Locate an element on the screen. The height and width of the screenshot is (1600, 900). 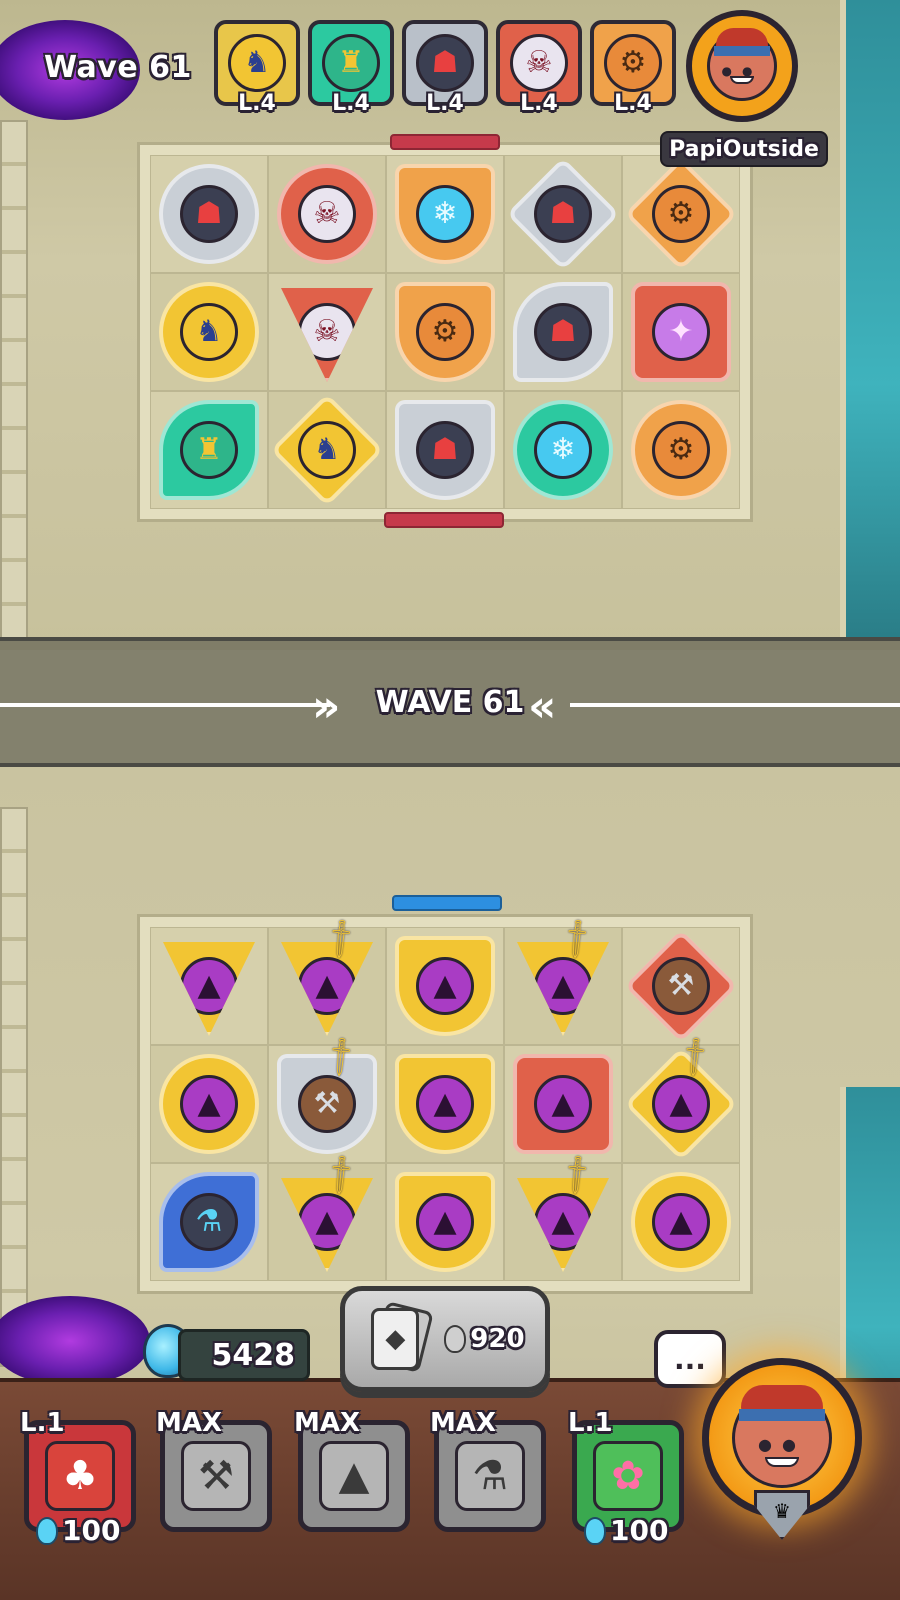
player-board-cell: ⚒ is located at coordinates (681, 986).